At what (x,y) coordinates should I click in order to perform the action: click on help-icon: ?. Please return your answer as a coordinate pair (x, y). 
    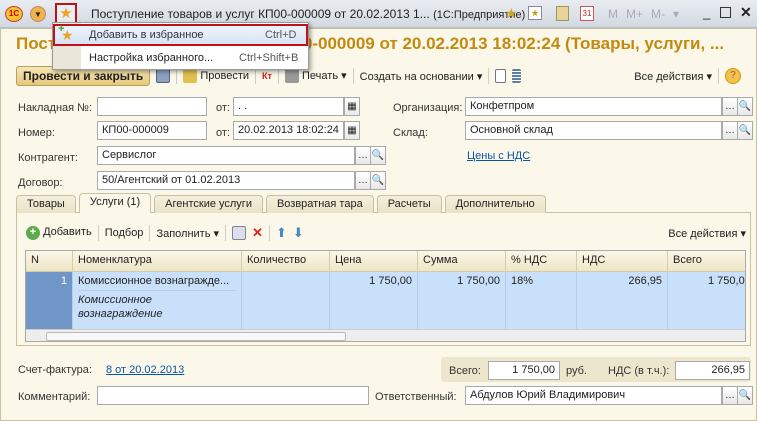
    Looking at the image, I should click on (733, 76).